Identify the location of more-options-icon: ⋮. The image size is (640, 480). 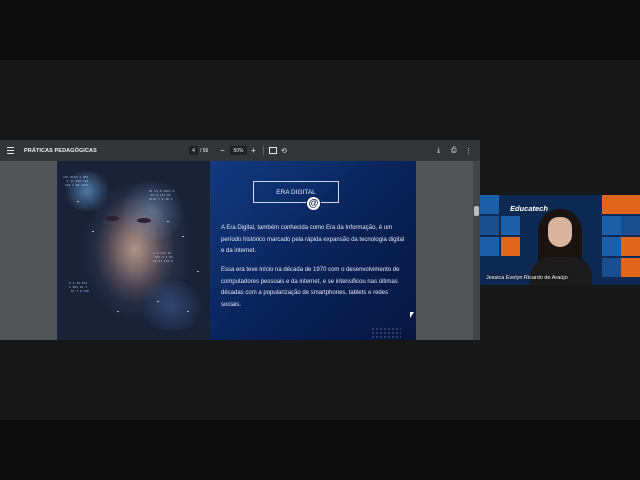
(468, 150).